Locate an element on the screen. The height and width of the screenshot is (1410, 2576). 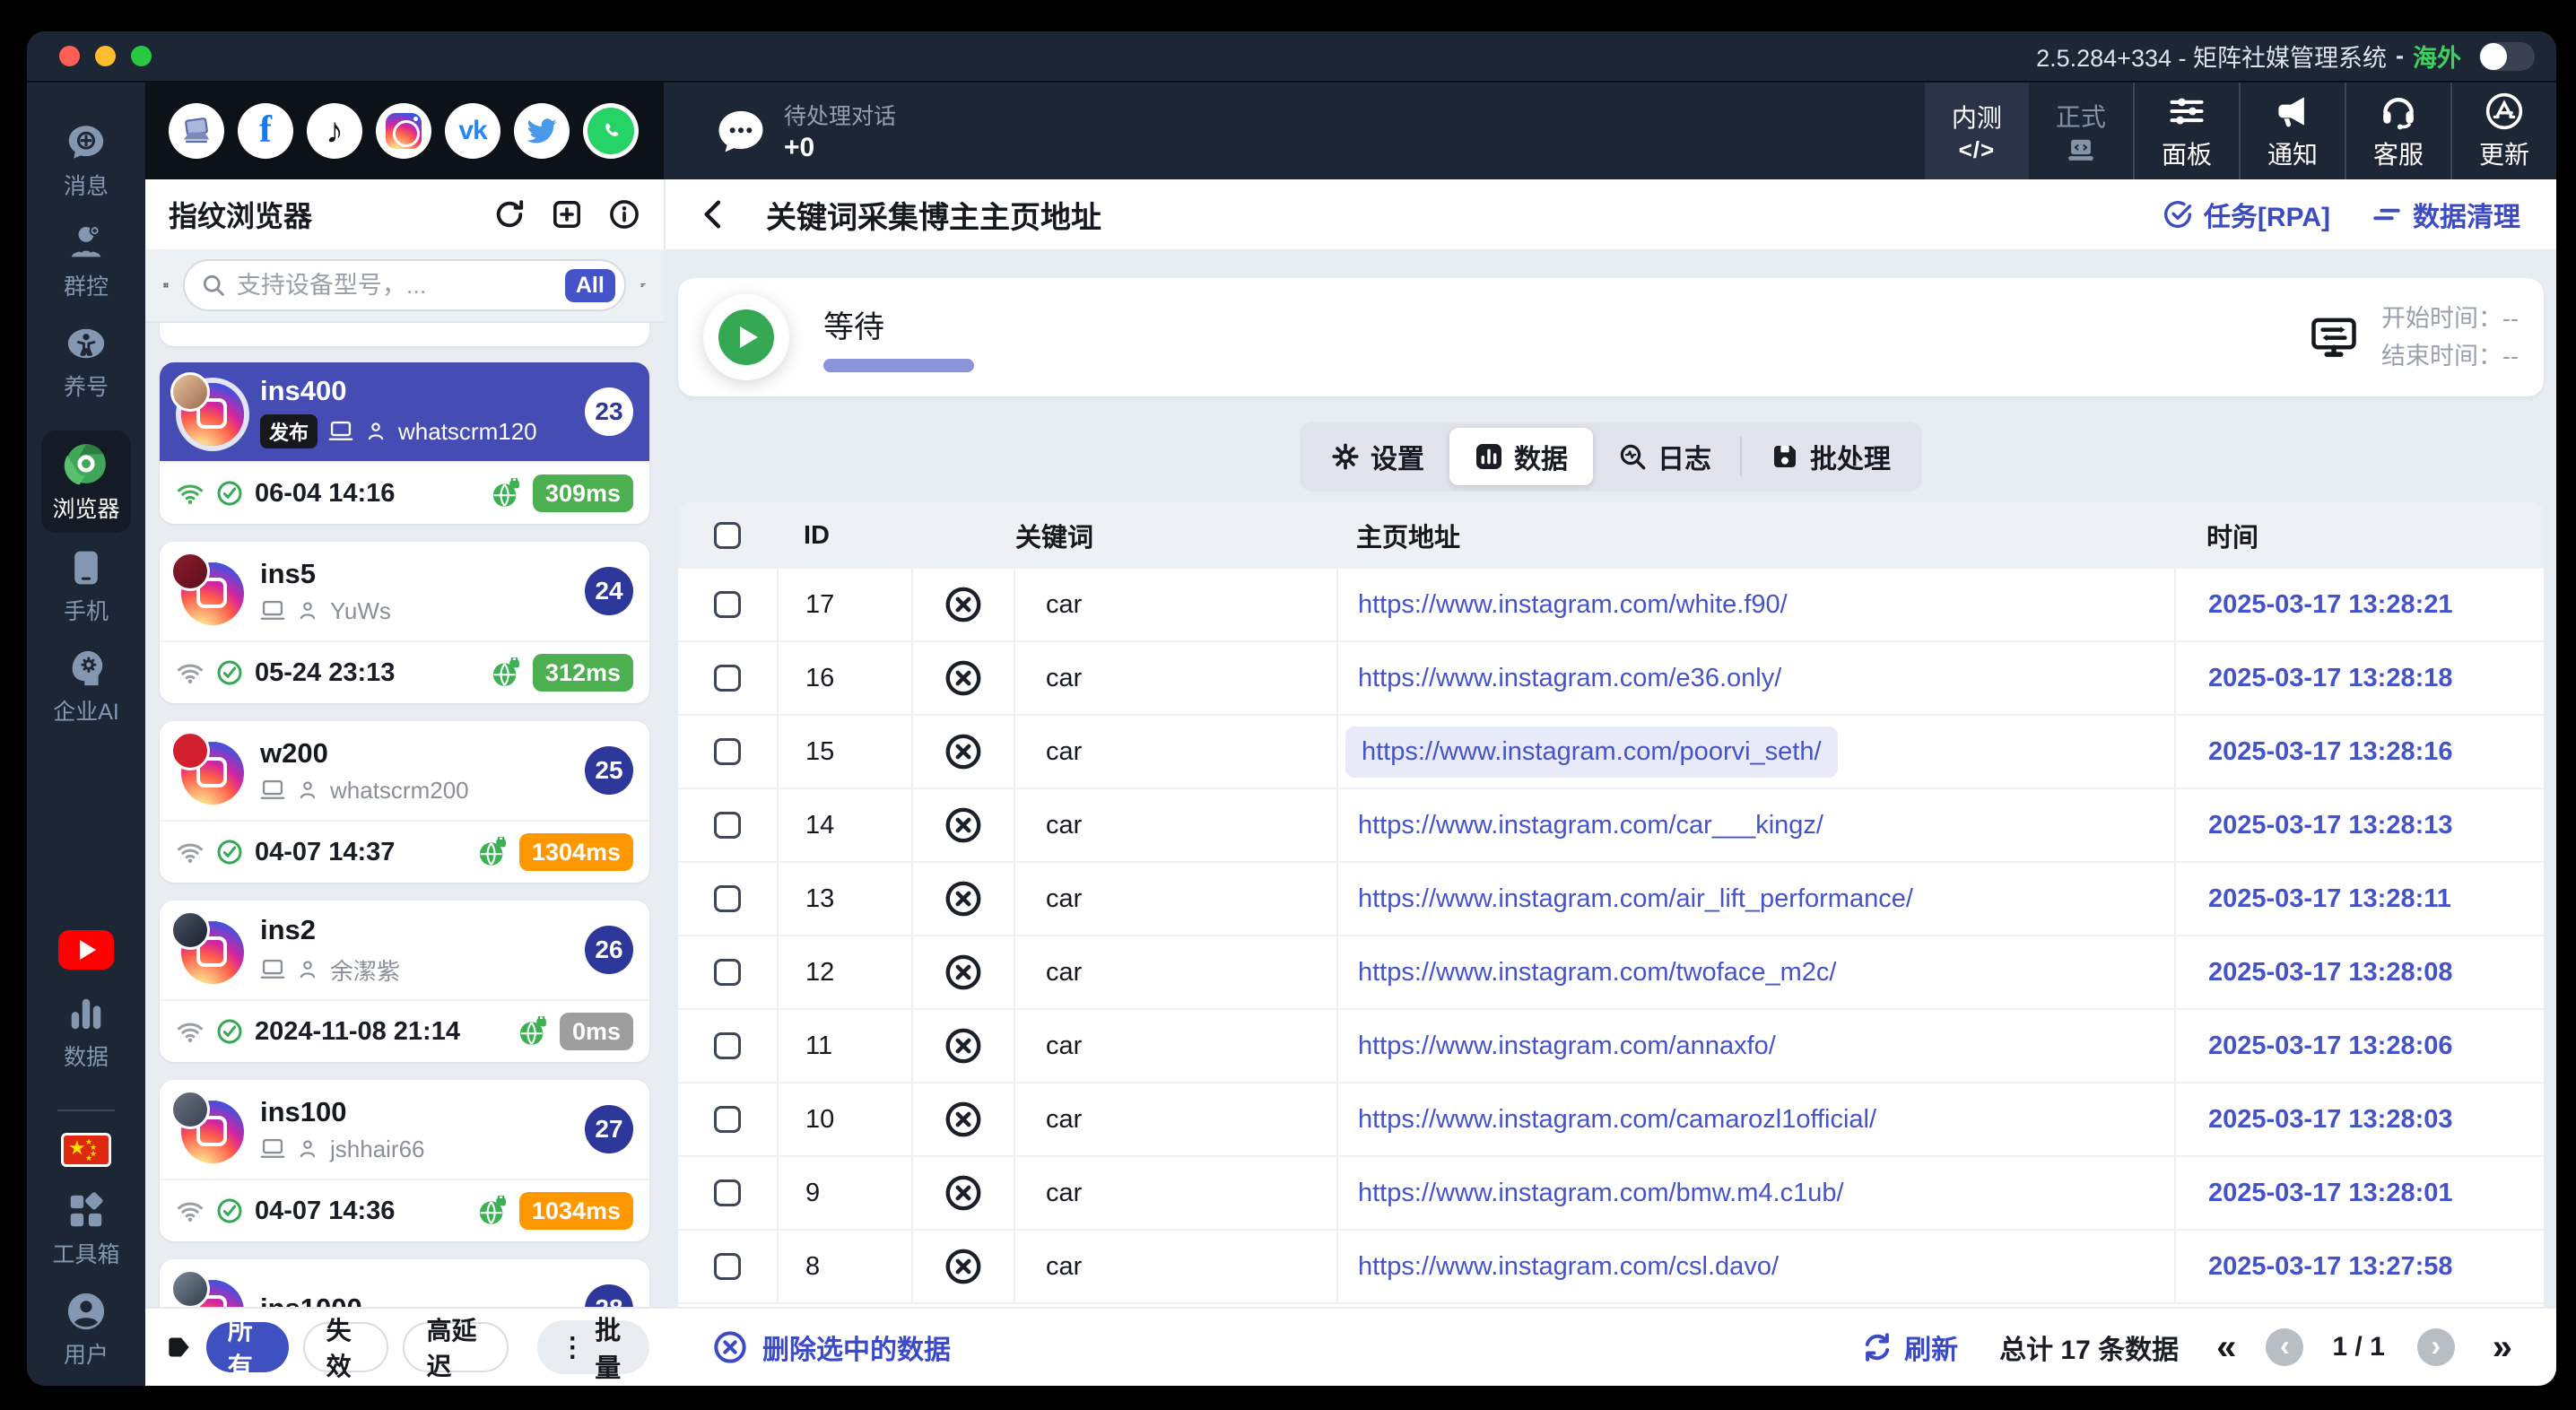
next-page-button: › is located at coordinates (2435, 1347).